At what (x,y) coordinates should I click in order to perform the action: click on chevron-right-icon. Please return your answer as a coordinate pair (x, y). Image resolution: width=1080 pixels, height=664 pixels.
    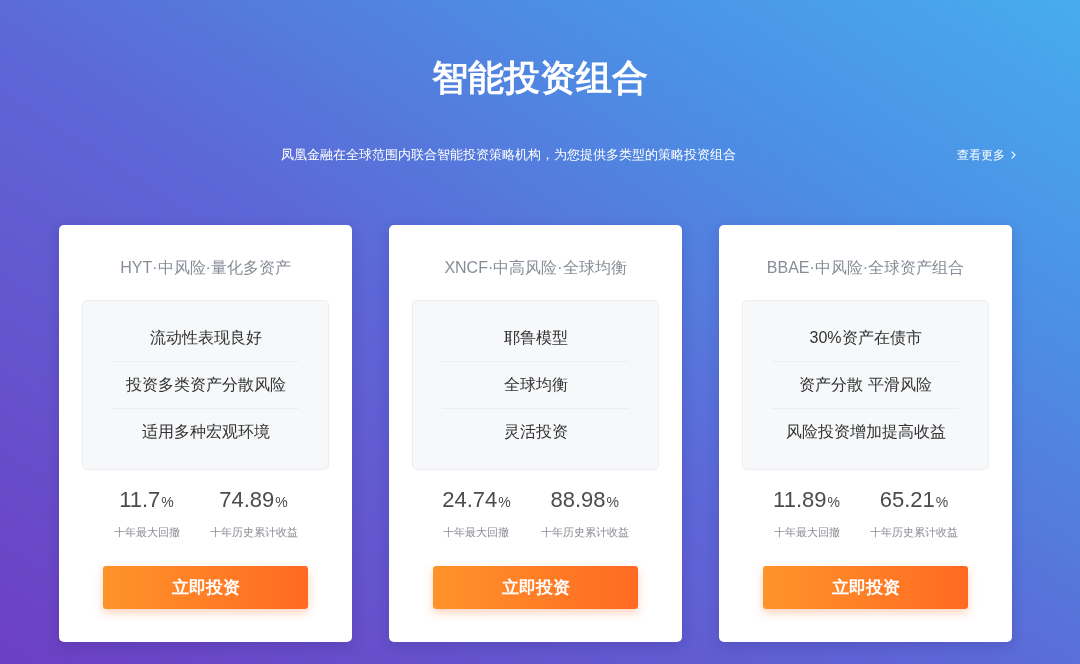
    Looking at the image, I should click on (1013, 155).